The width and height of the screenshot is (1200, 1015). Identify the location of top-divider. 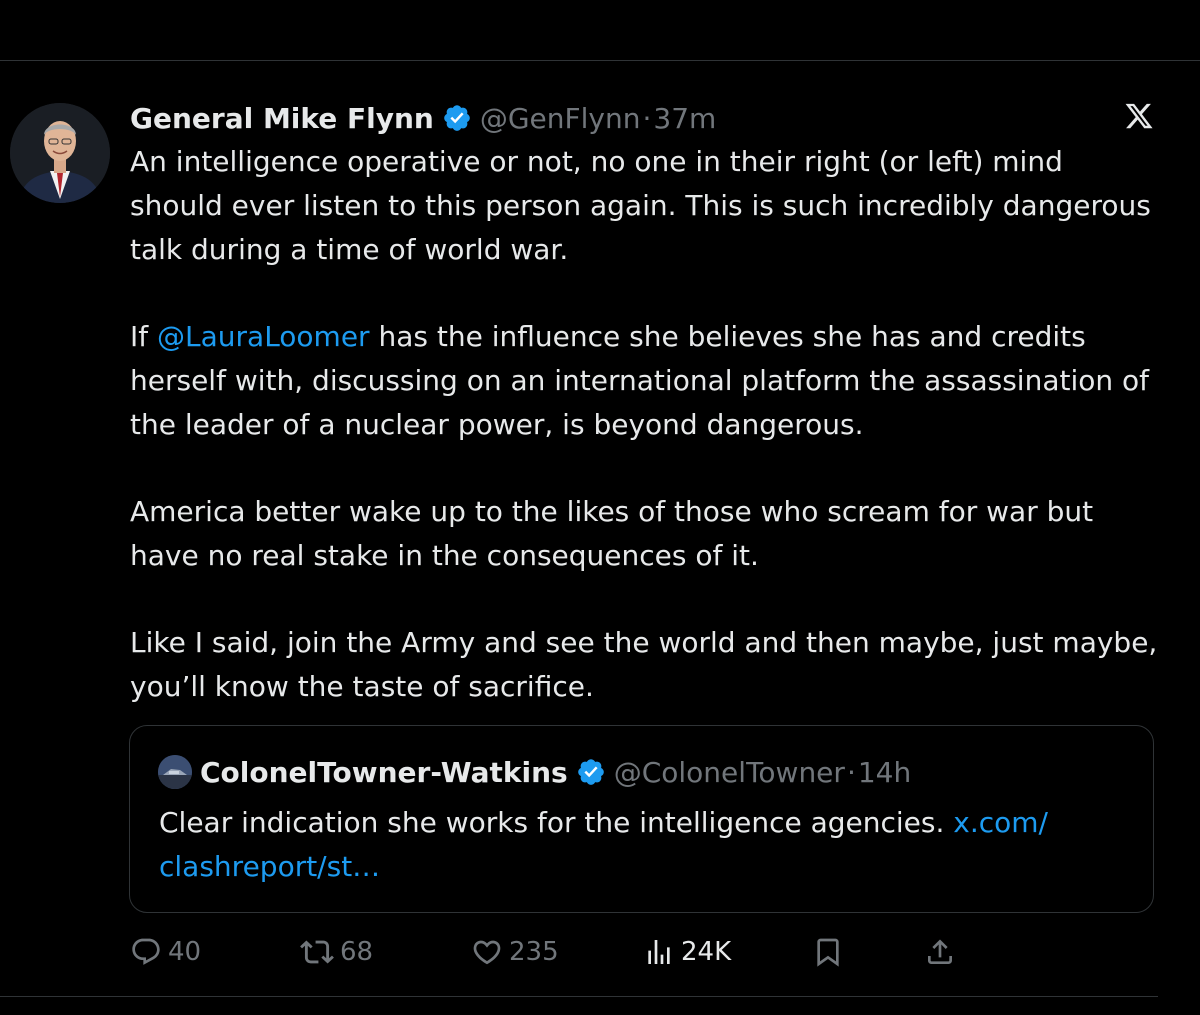
(600, 60).